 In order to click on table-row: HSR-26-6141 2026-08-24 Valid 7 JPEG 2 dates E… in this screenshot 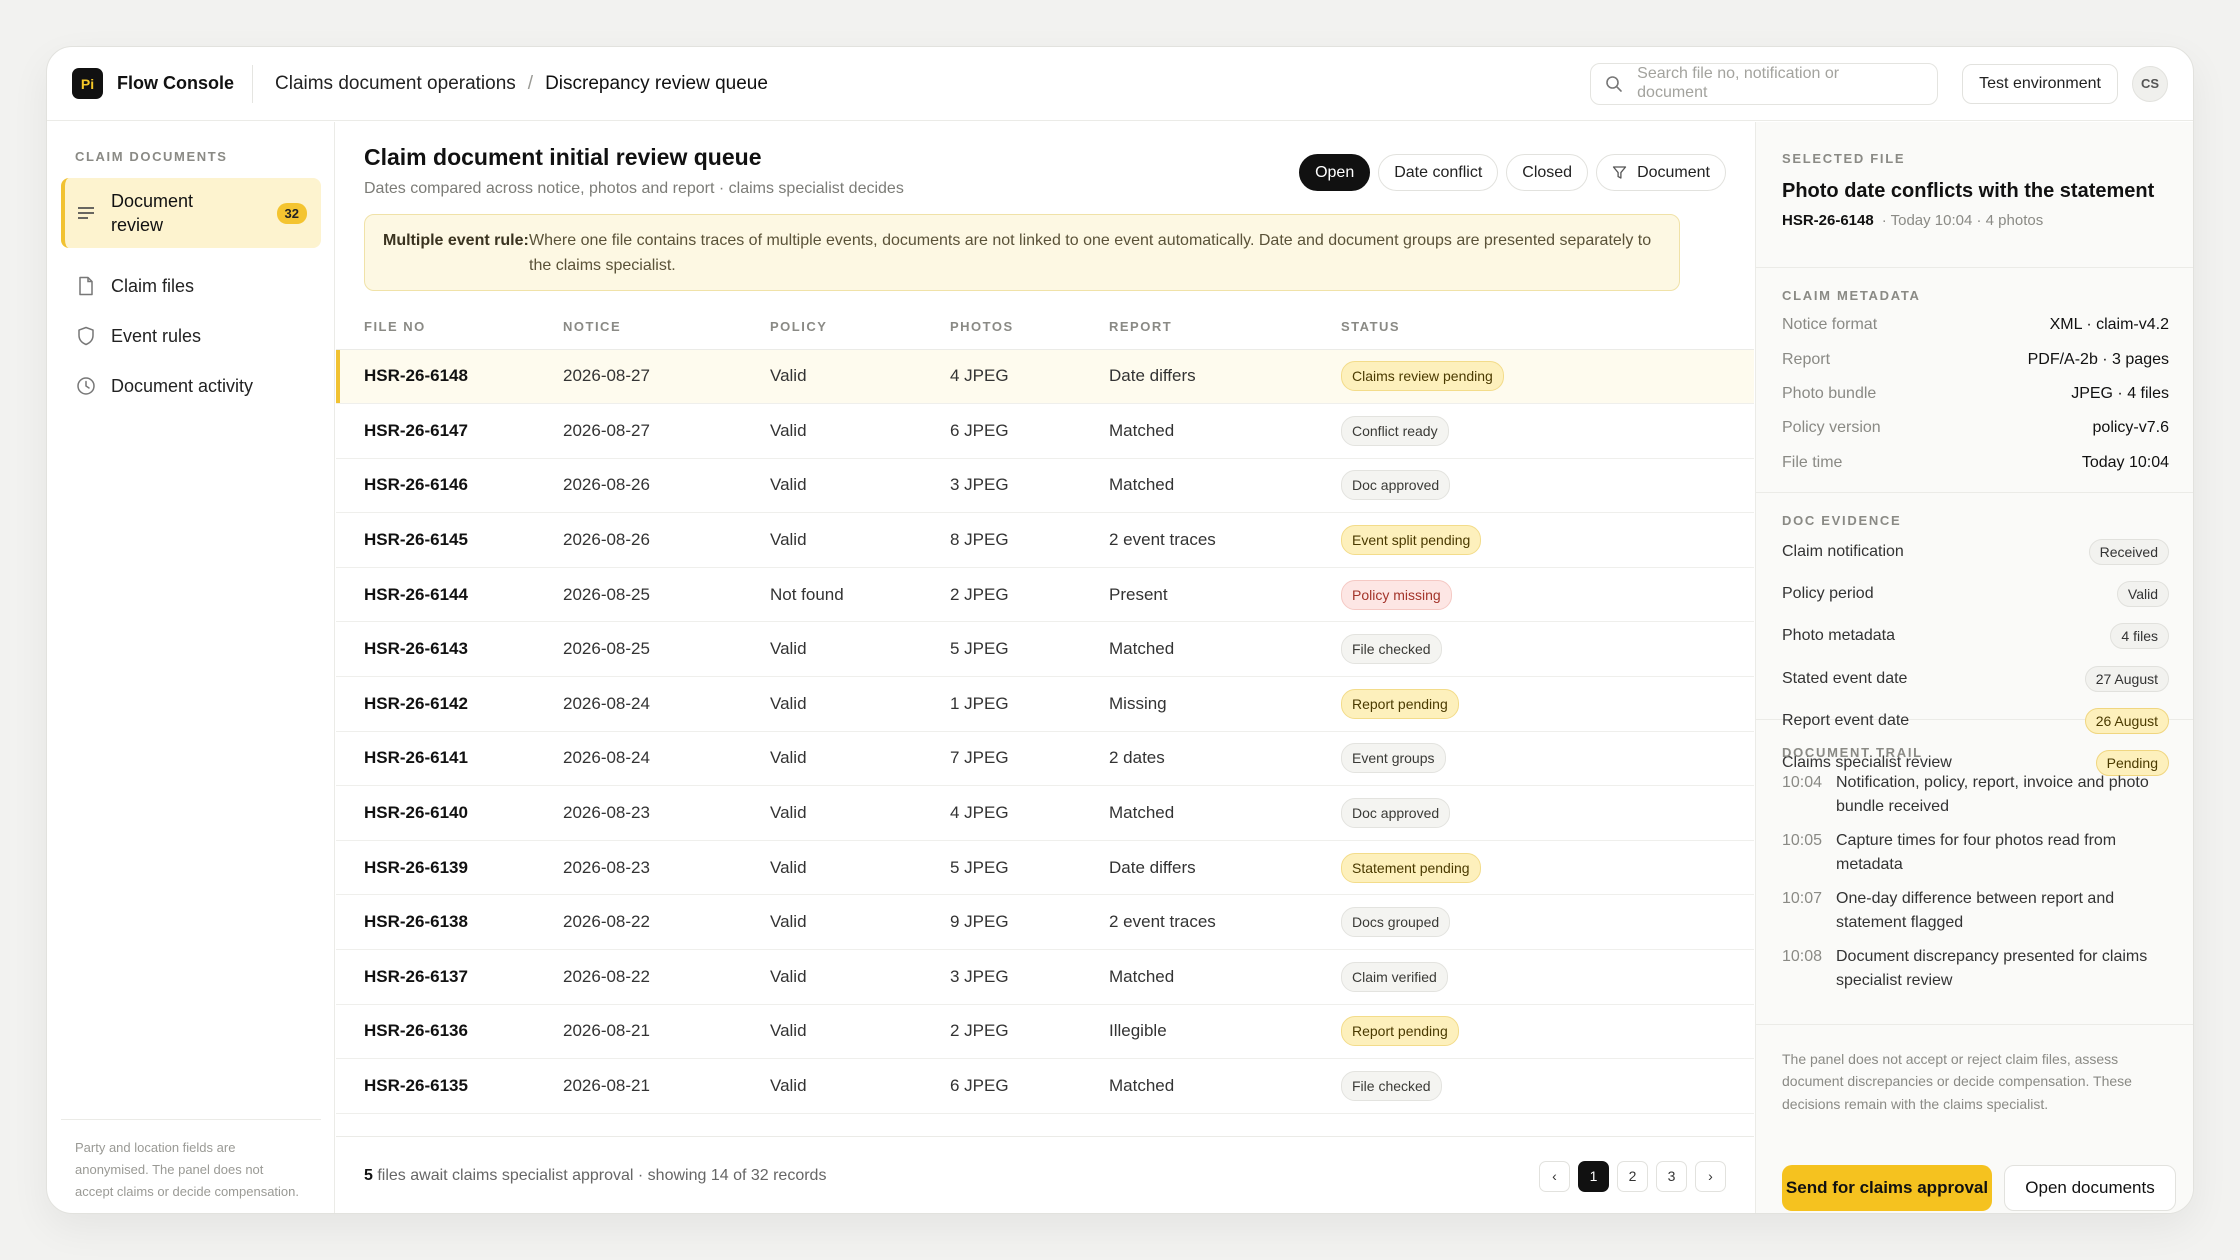, I will do `click(1045, 759)`.